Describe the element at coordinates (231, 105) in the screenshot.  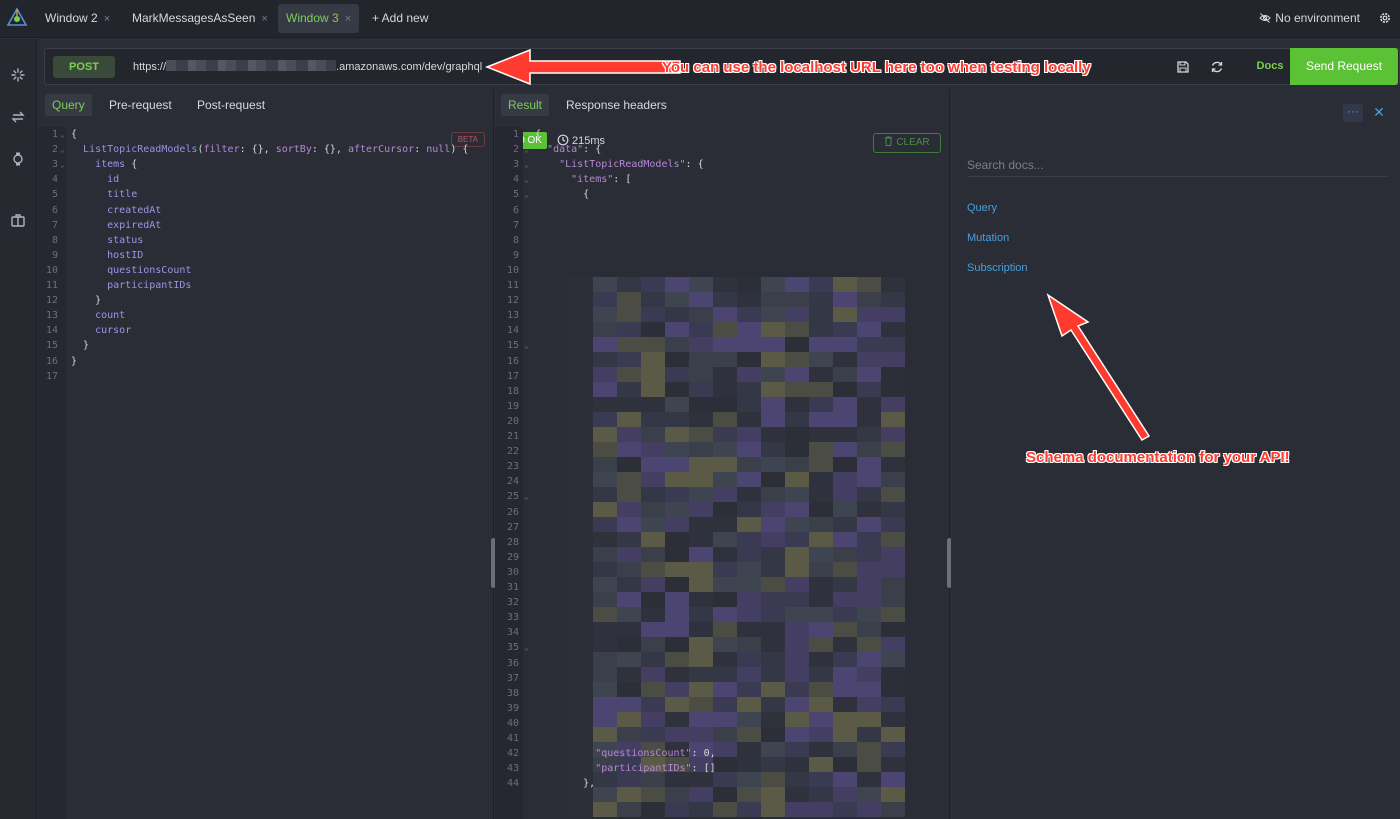
I see `tab-post-request: Post-request` at that location.